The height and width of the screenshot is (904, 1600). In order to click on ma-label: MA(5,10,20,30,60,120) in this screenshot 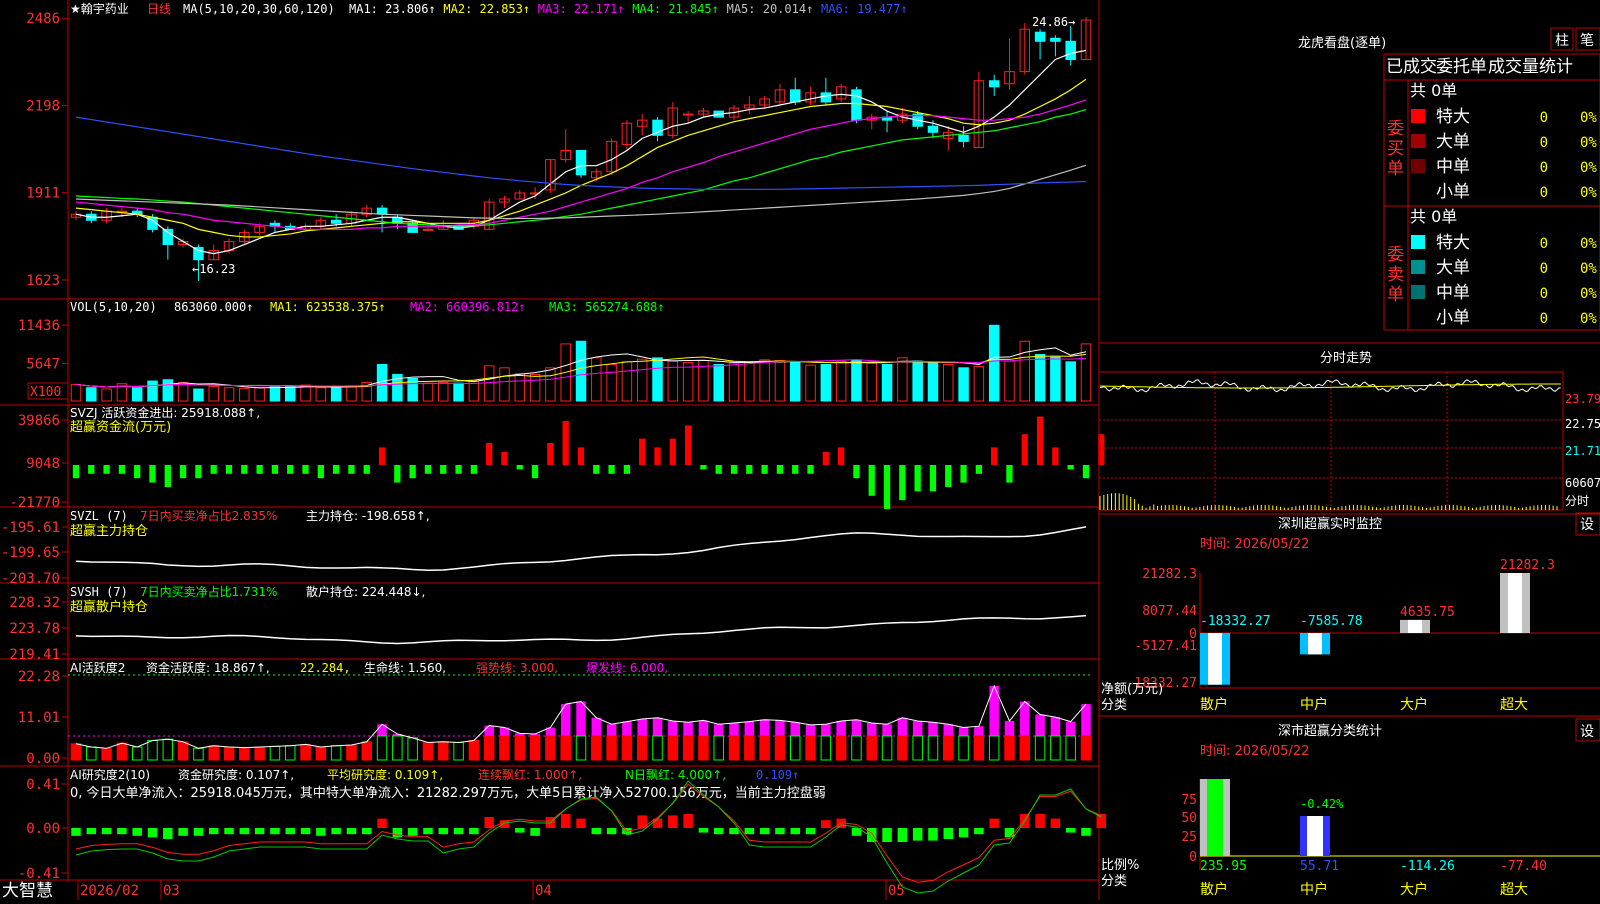, I will do `click(259, 9)`.